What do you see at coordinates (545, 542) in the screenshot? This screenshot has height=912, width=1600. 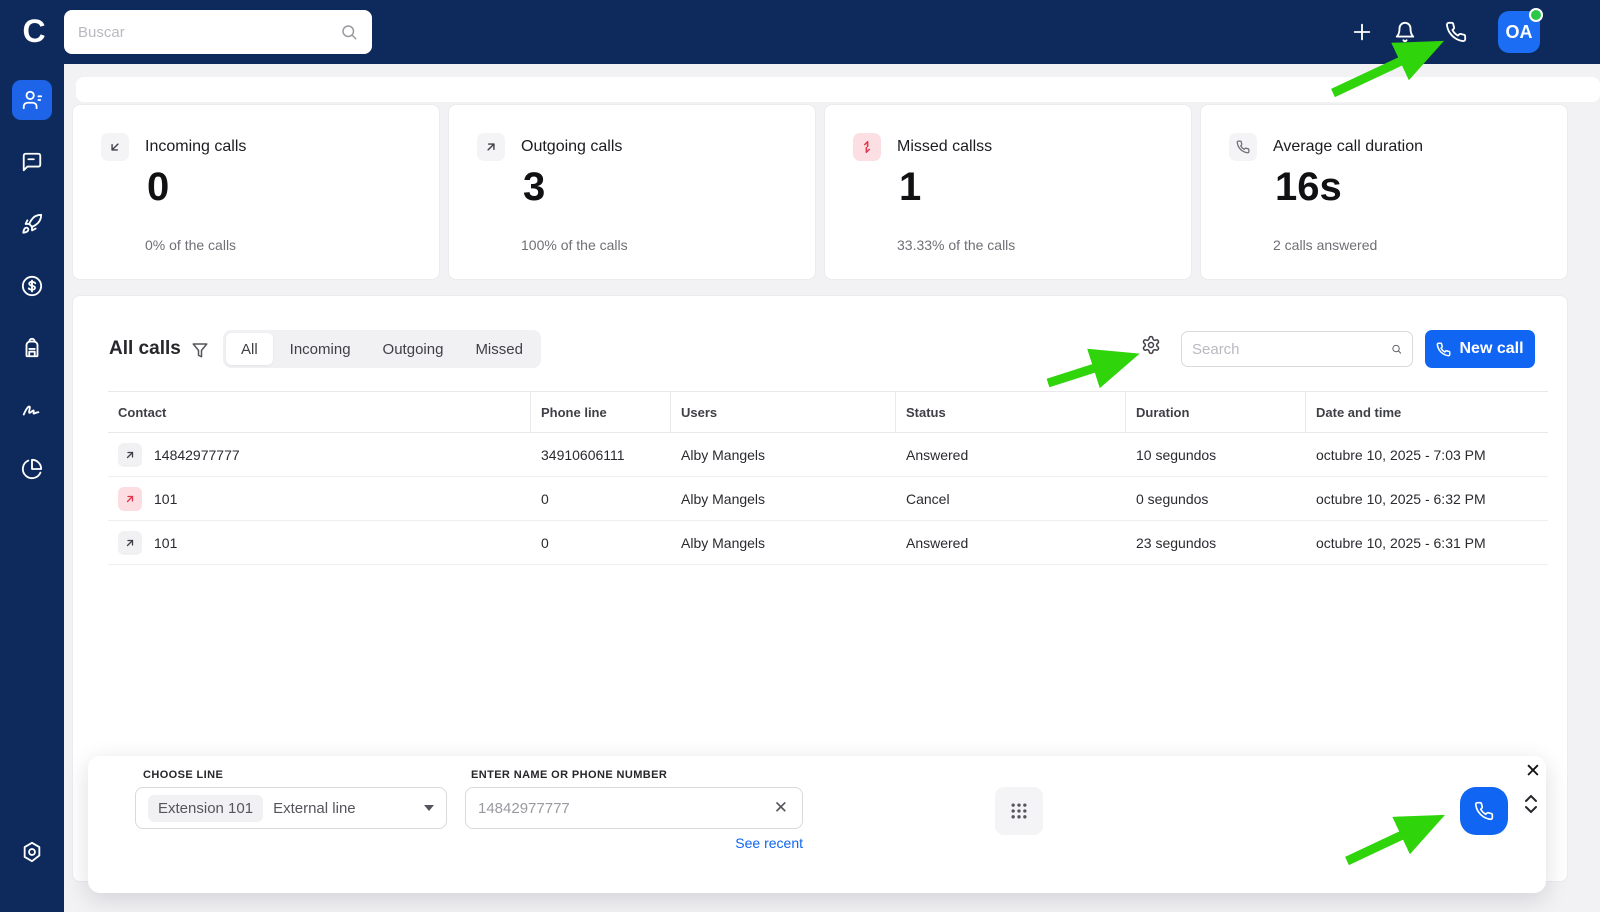 I see `cell-phone-line: 0` at bounding box center [545, 542].